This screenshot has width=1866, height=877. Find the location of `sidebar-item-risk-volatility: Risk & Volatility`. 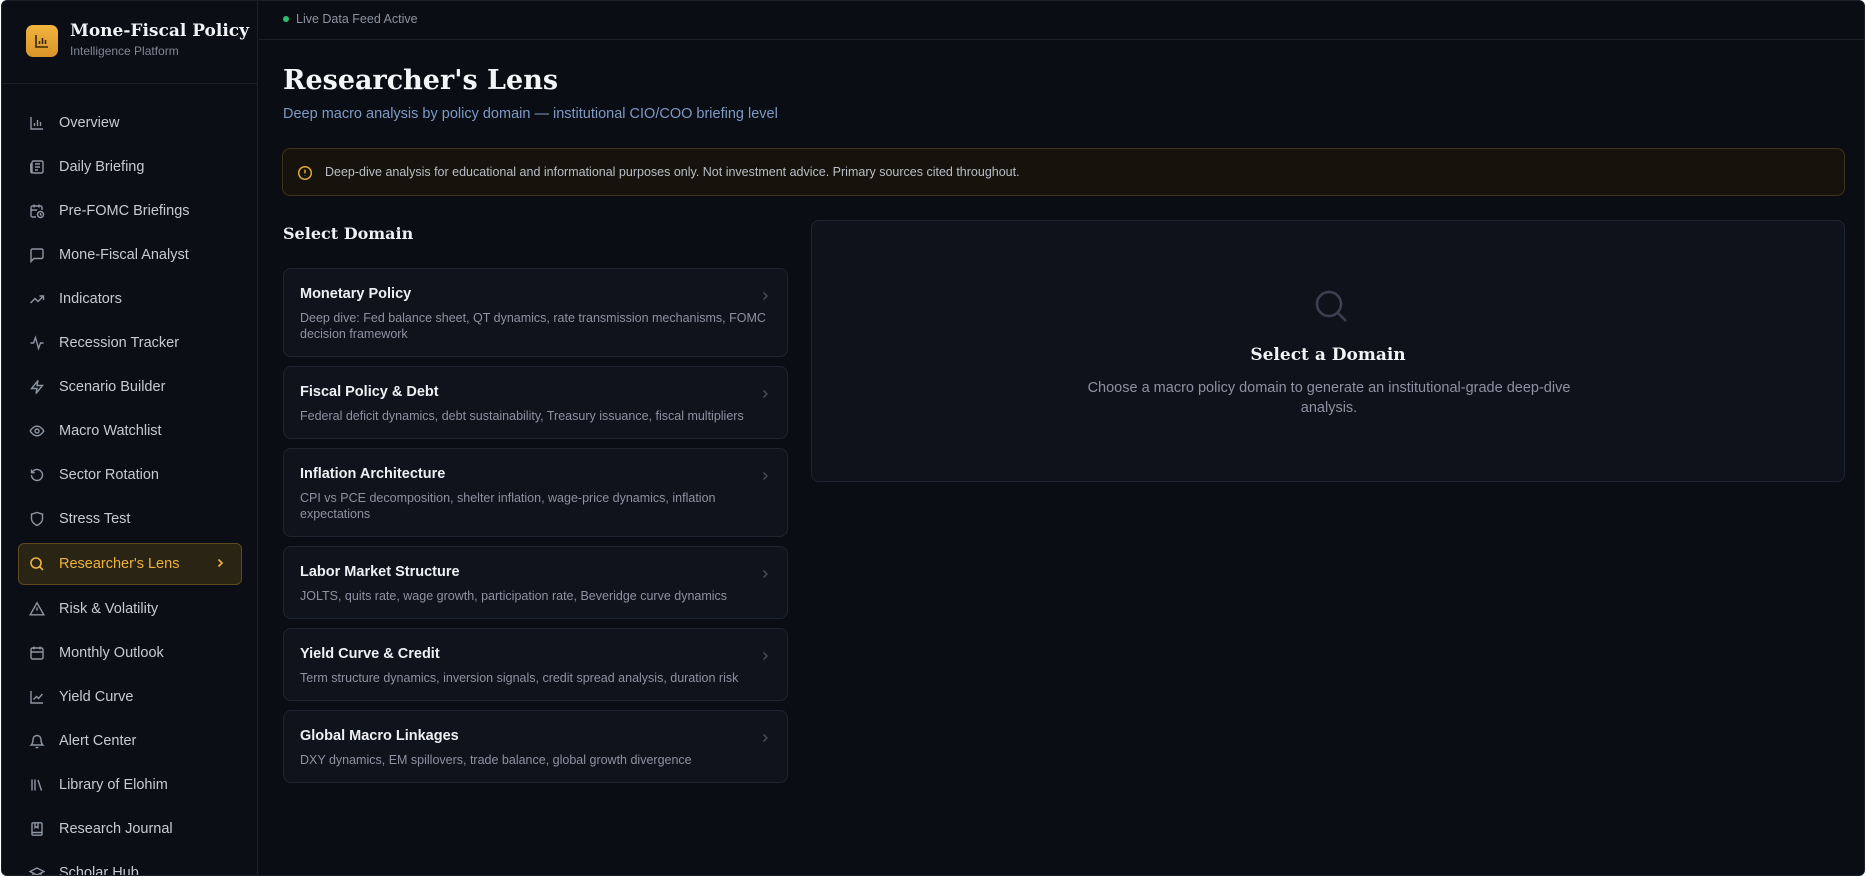

sidebar-item-risk-volatility: Risk & Volatility is located at coordinates (130, 609).